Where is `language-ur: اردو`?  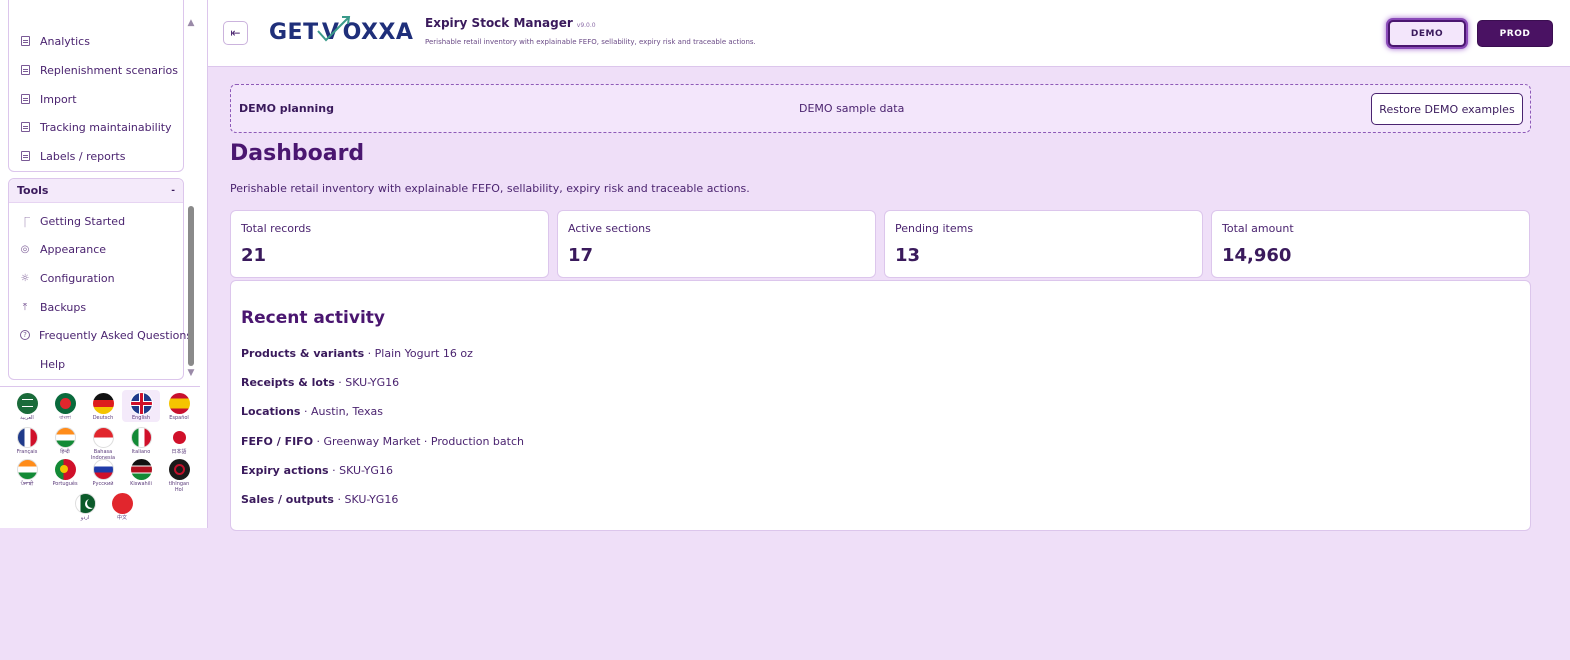
language-ur: اردو is located at coordinates (85, 507).